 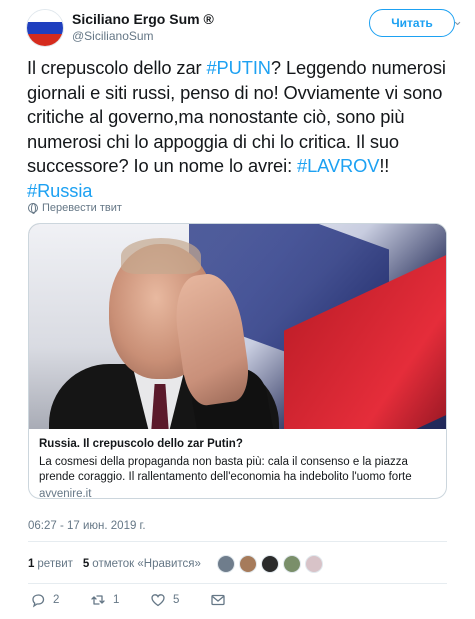 I want to click on card-title: Russia. Il crepuscolo dello zar Putin?, so click(x=237, y=444).